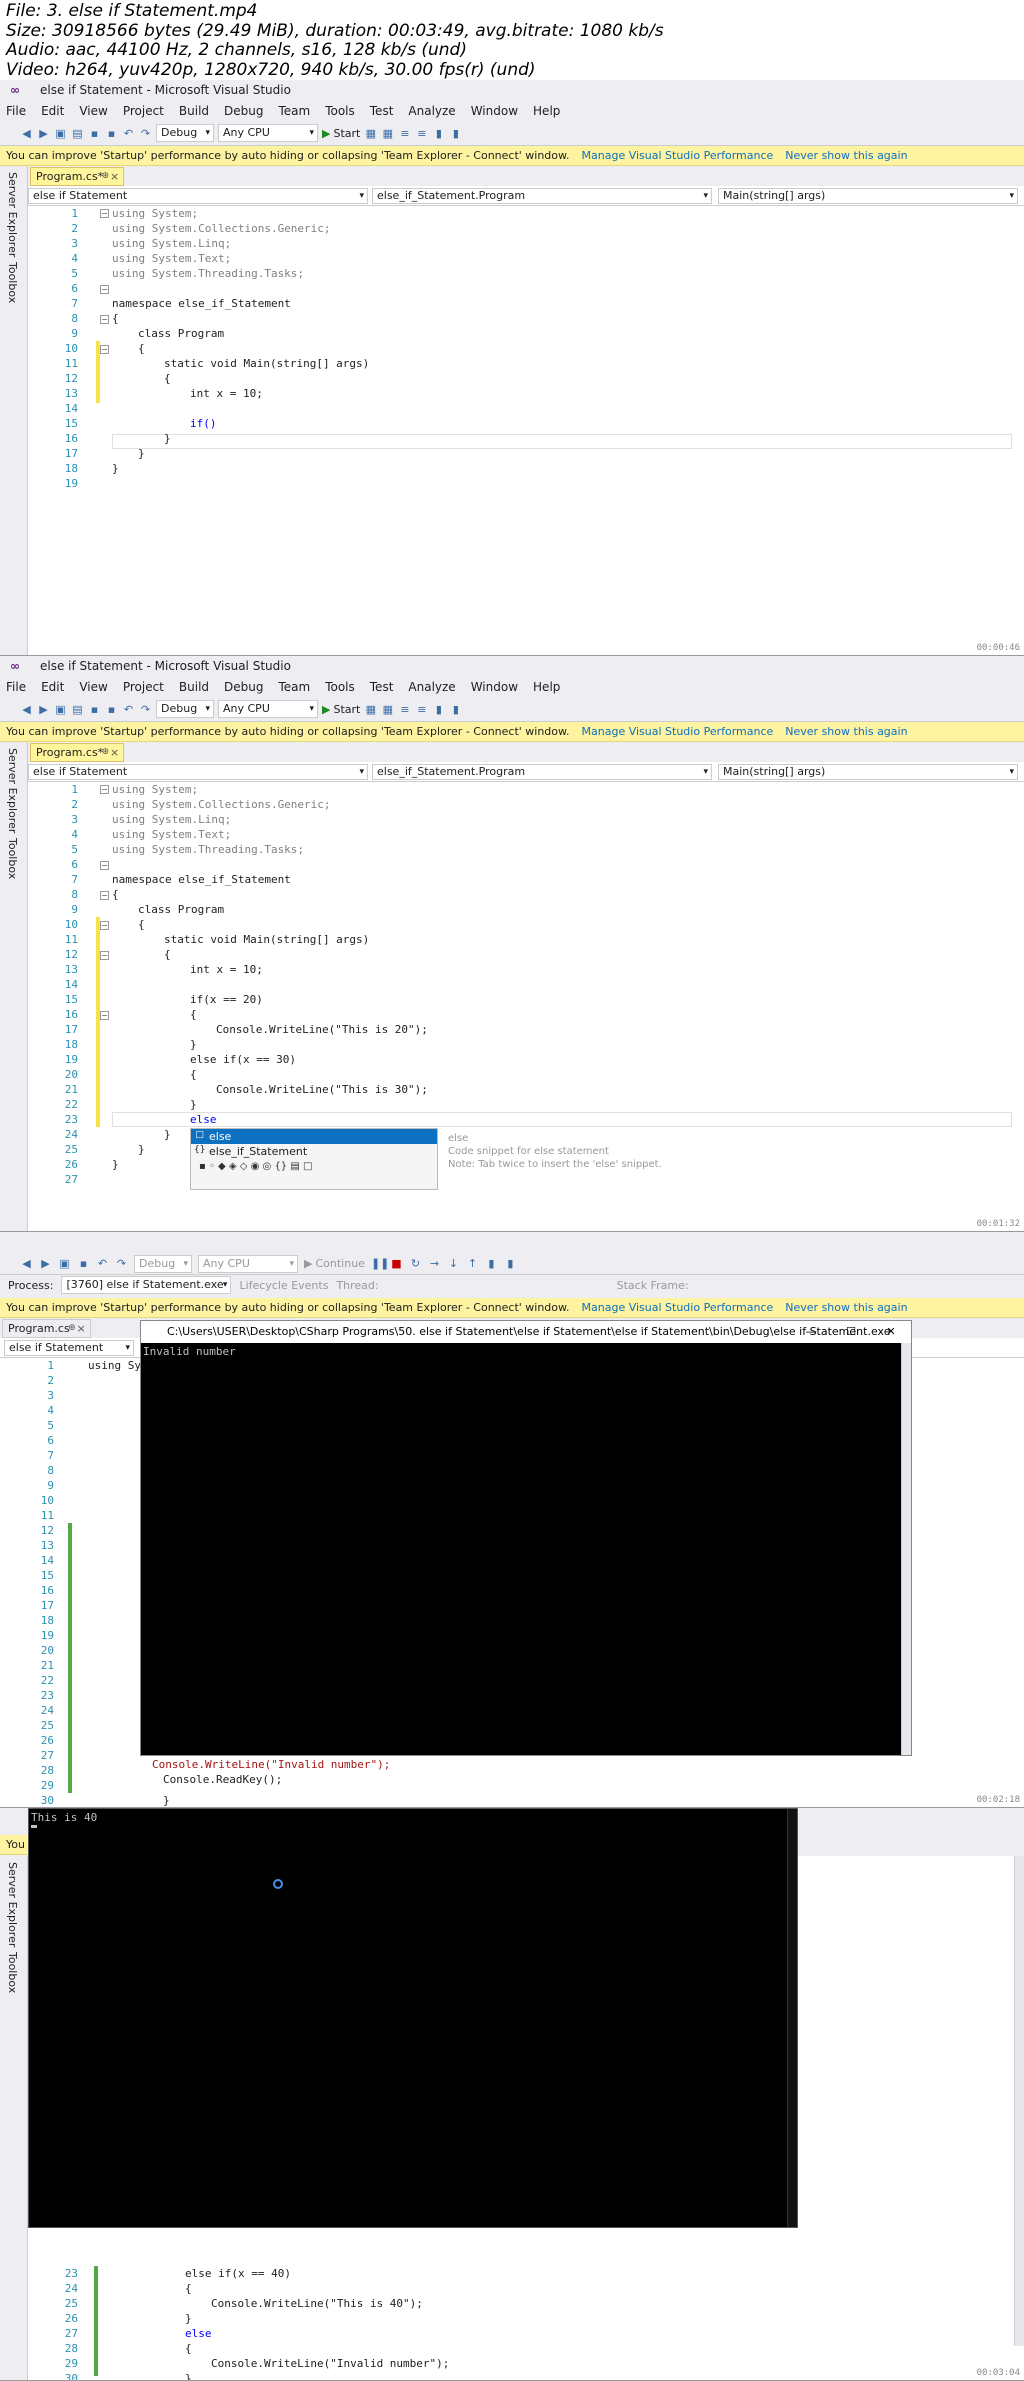 This screenshot has width=1024, height=2381. I want to click on lifecycle-events: Lifecycle Events, so click(283, 1285).